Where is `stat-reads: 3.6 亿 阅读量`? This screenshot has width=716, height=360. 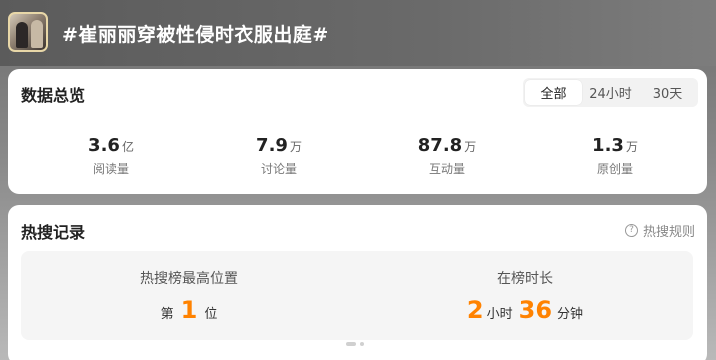
stat-reads: 3.6 亿 阅读量 is located at coordinates (111, 156).